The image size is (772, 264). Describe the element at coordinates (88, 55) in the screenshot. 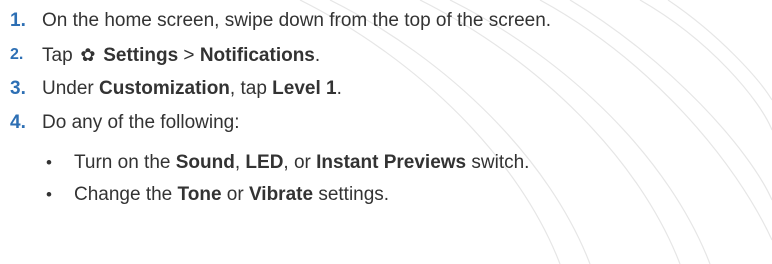

I see `settings-gear-icon: ✿` at that location.